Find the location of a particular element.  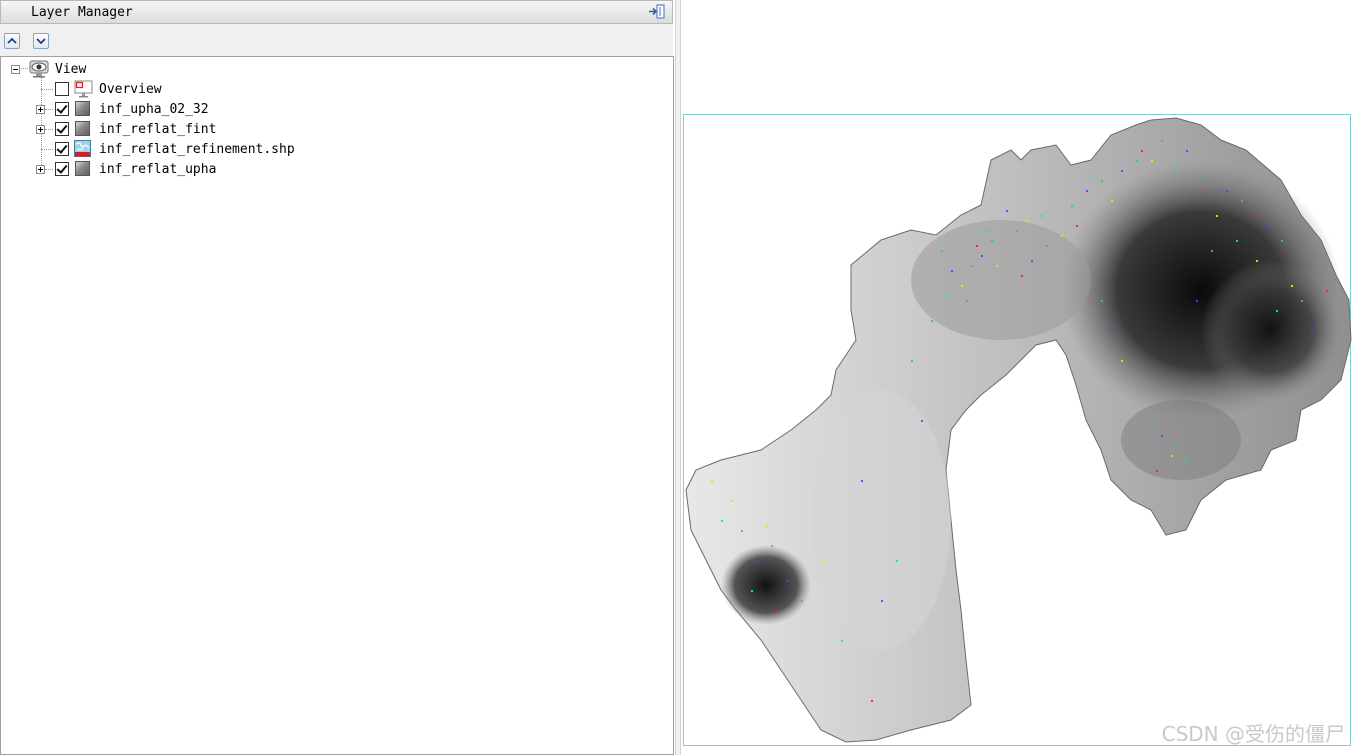

collapse-icon is located at coordinates (15, 69).